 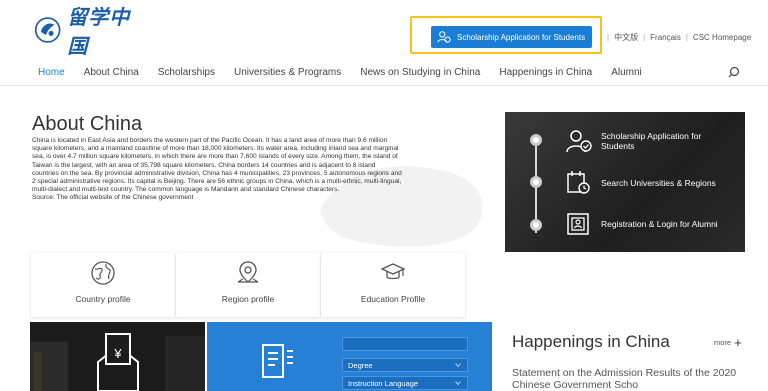 I want to click on region-profile-card: Region profile, so click(x=248, y=285).